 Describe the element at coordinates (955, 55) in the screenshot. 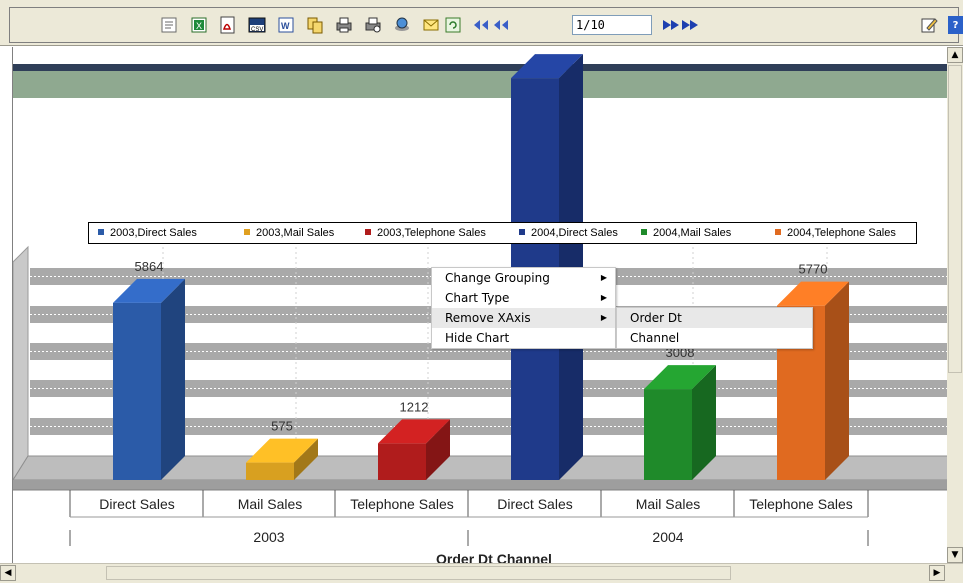

I see `scroll-up-arrow-icon: ▲` at that location.